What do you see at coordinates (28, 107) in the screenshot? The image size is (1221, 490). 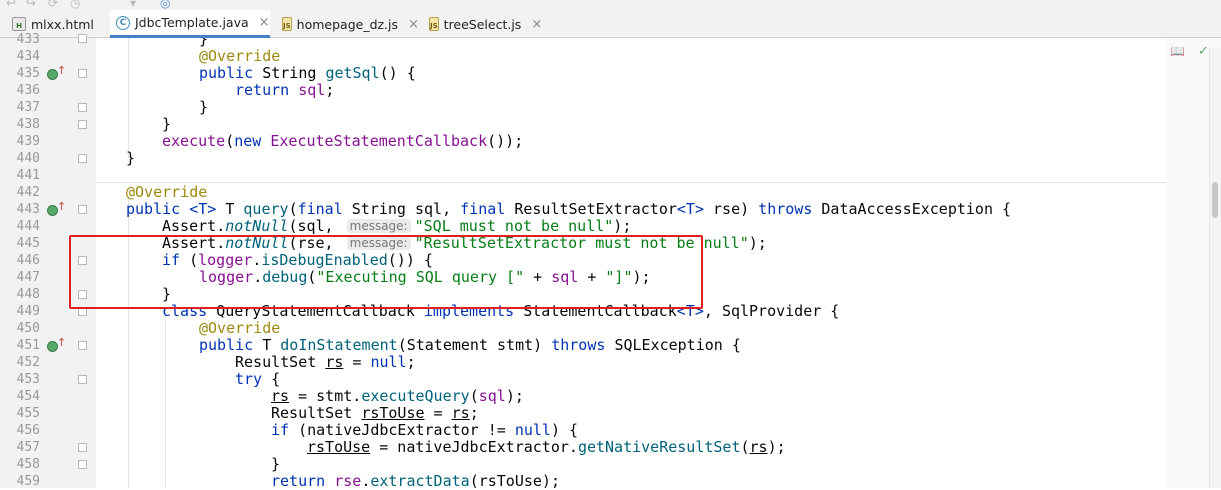 I see `line-number: 437` at bounding box center [28, 107].